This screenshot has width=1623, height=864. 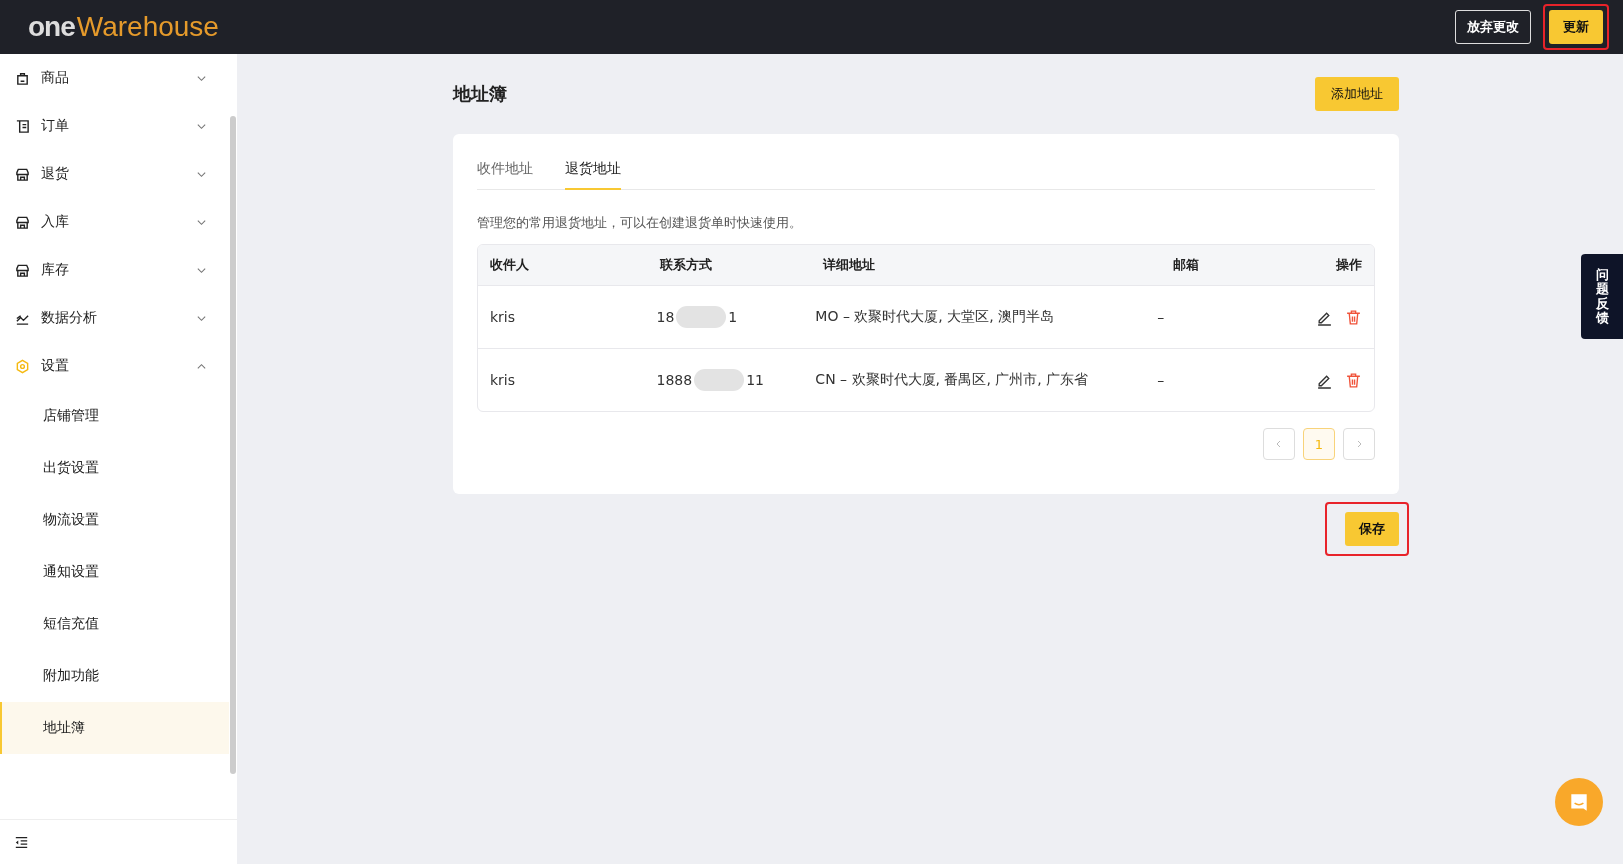 I want to click on chat-button, so click(x=1579, y=802).